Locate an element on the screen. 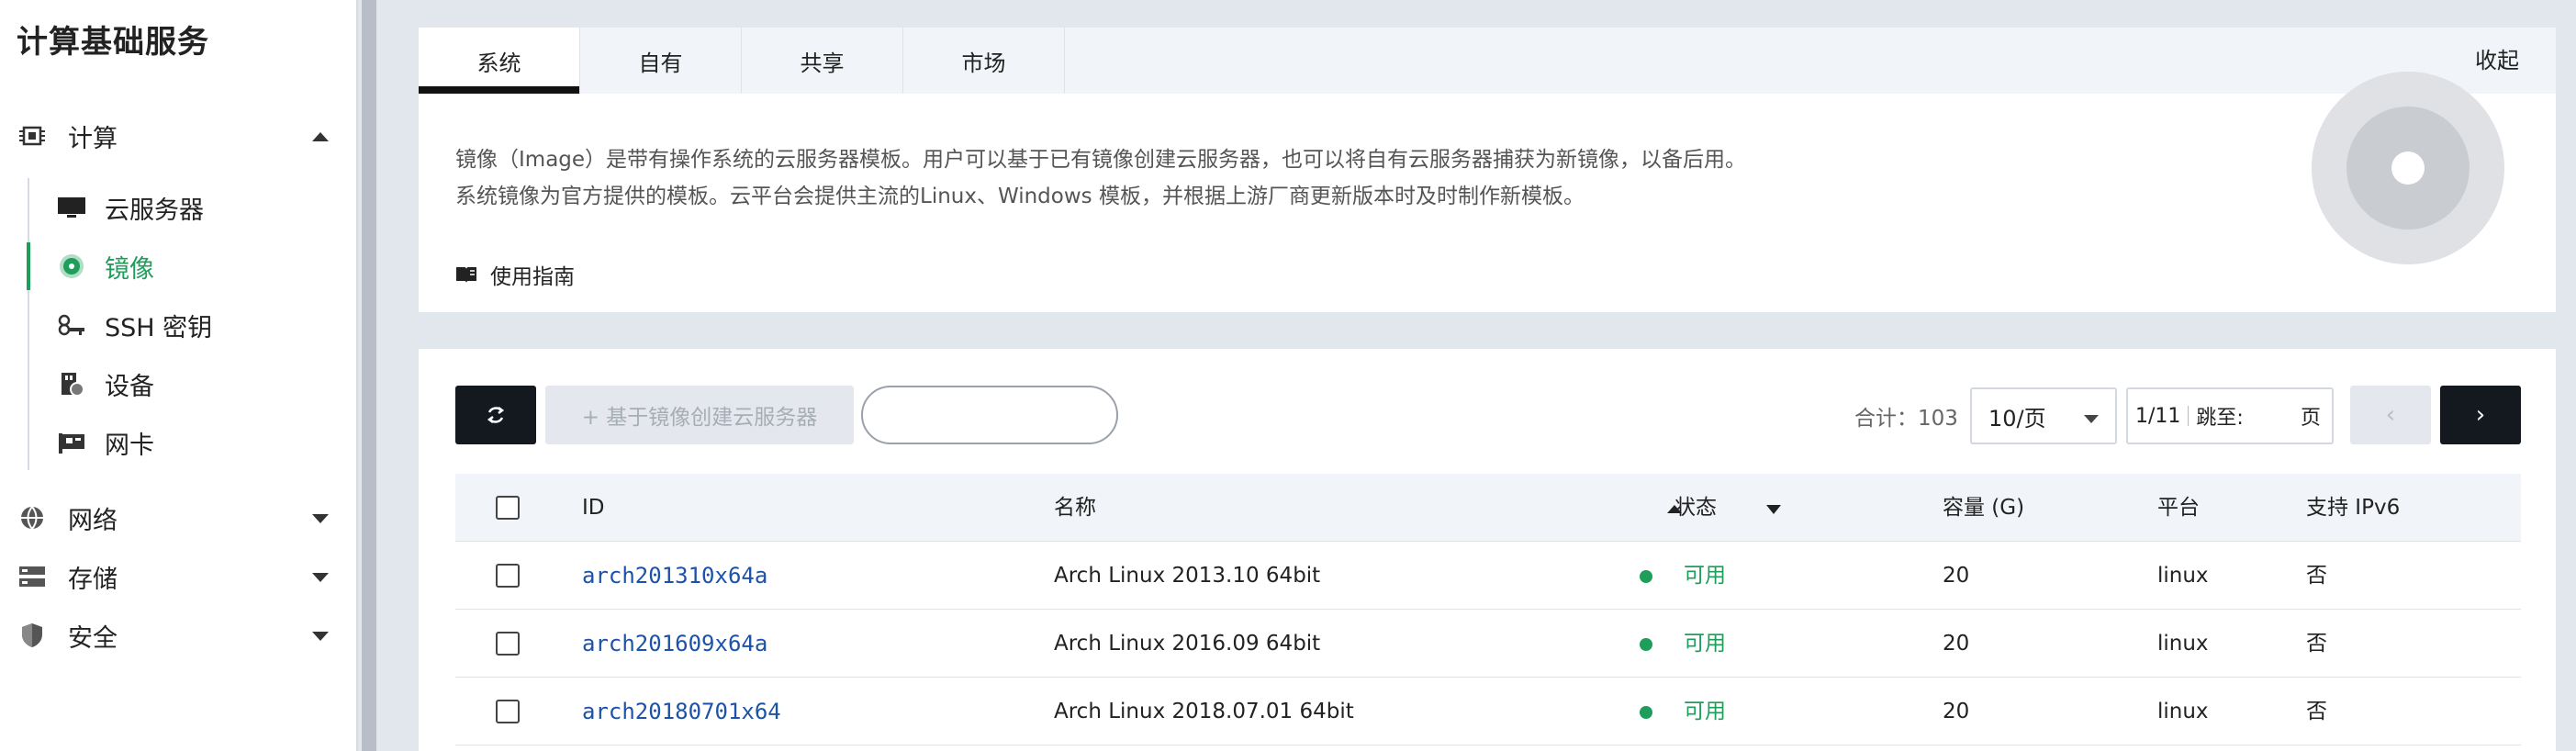 Image resolution: width=2576 pixels, height=751 pixels. jump-unit: 页 is located at coordinates (2310, 418).